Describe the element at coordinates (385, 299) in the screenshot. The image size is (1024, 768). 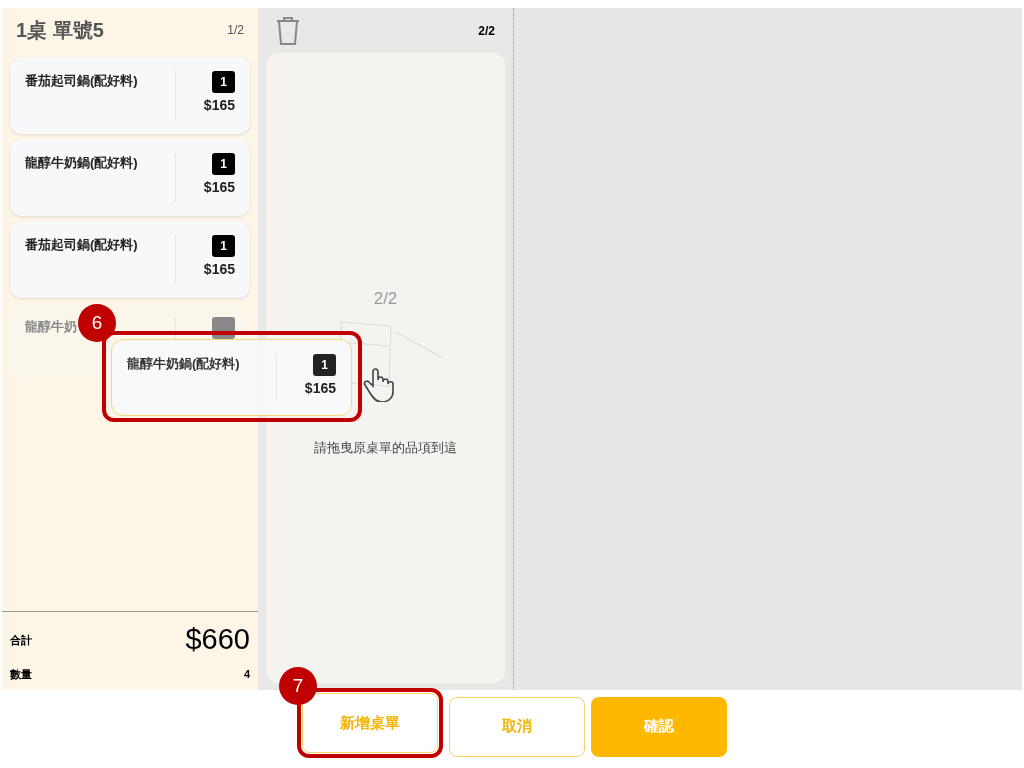
I see `empty-page-indicator: 2/2` at that location.